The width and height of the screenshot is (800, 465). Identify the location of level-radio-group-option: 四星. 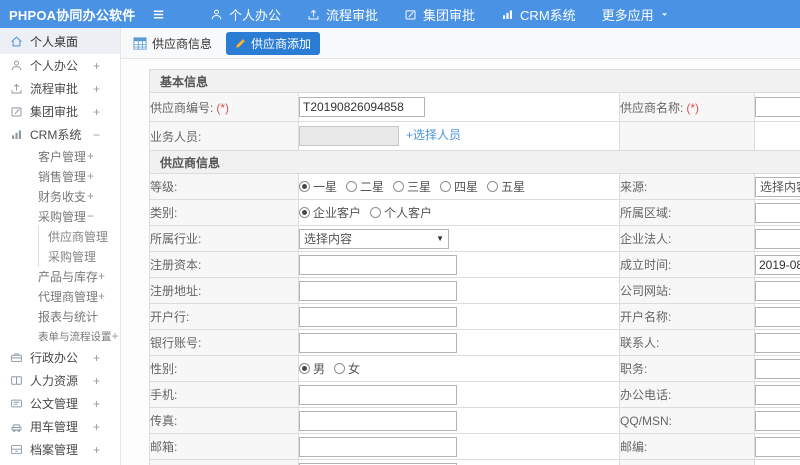
(459, 186).